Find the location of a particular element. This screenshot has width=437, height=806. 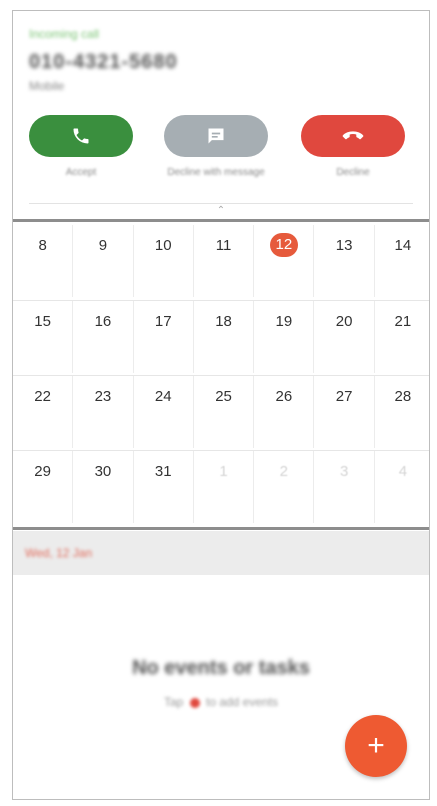

day-number: 20 is located at coordinates (344, 321).